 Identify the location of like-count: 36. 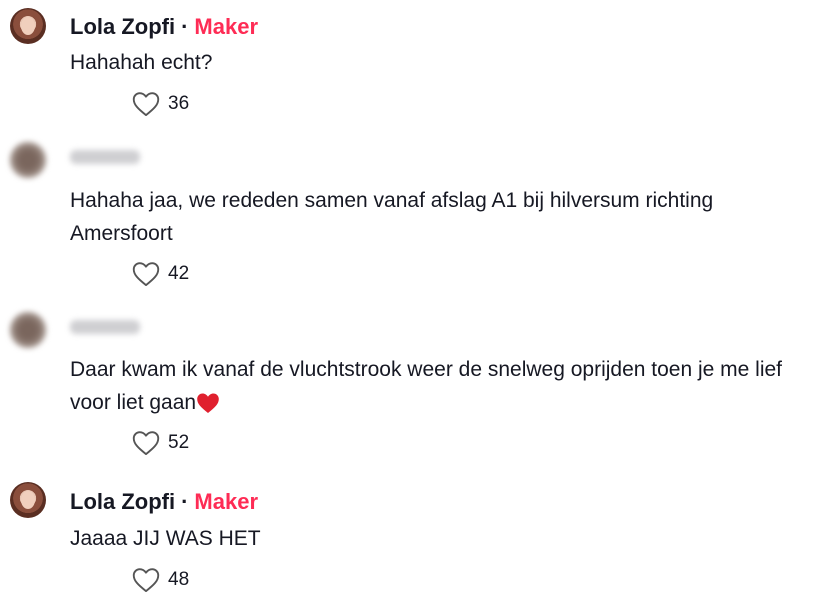
(179, 103).